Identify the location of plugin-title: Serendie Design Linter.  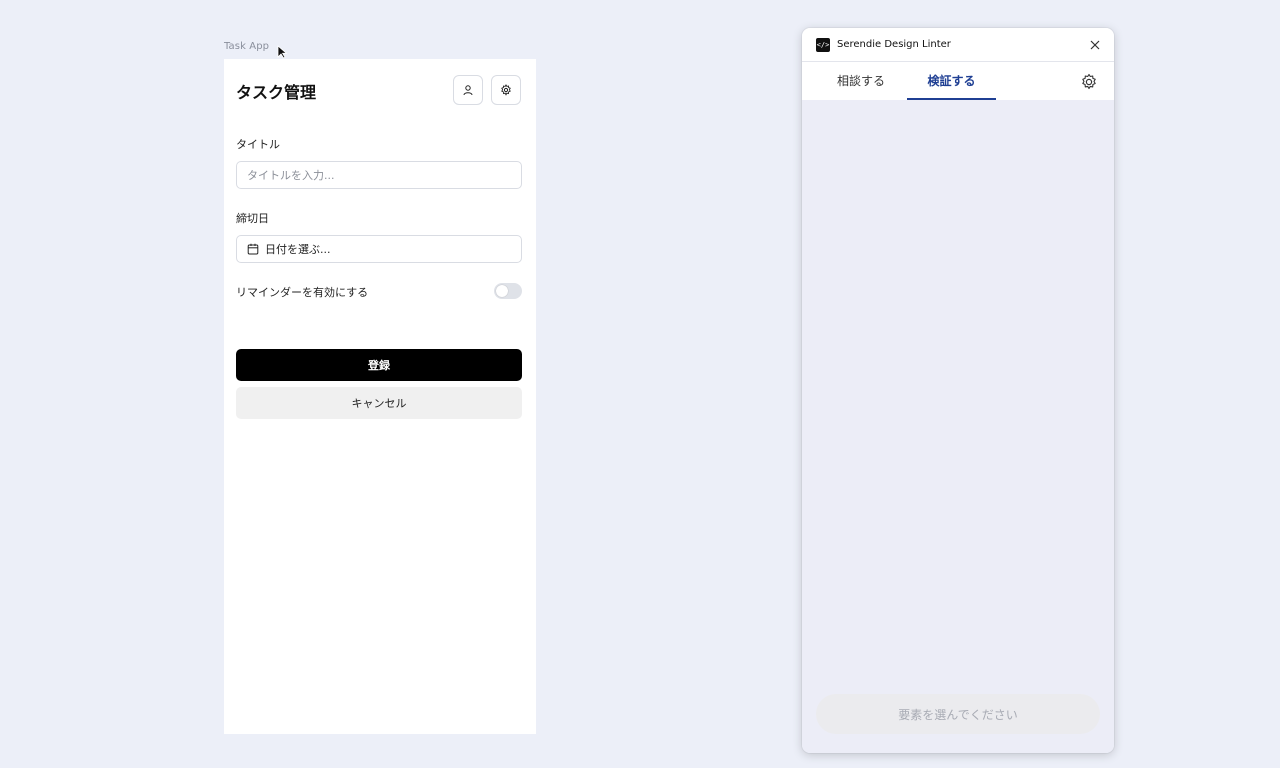
(894, 44).